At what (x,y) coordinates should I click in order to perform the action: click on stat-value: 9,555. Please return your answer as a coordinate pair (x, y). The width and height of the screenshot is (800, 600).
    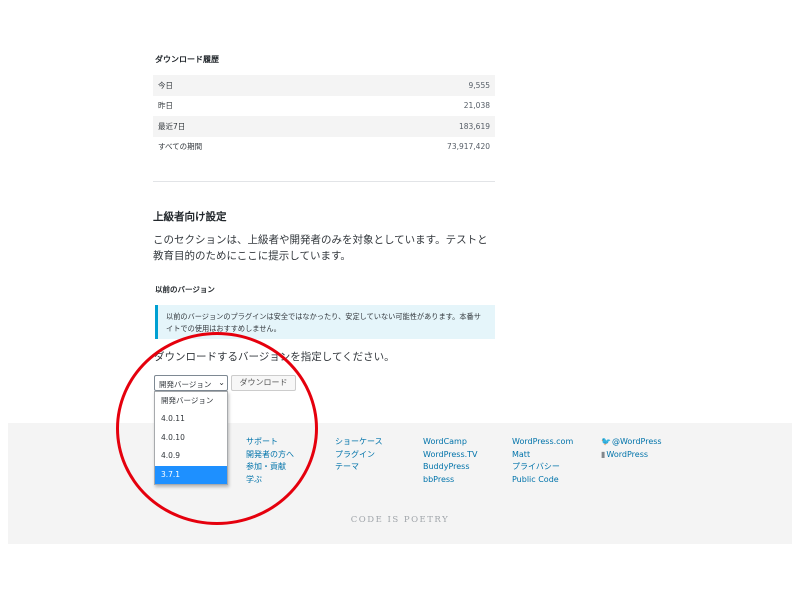
    Looking at the image, I should click on (410, 85).